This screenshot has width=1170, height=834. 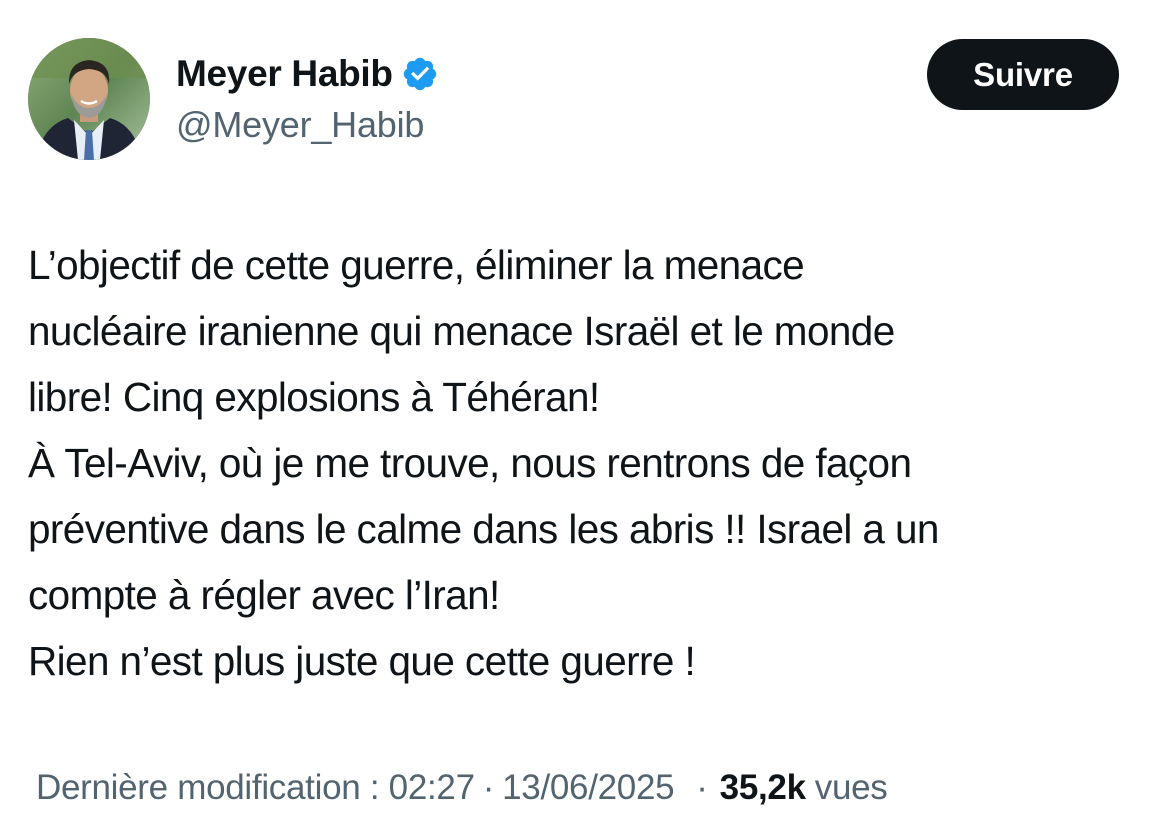 I want to click on author-info: Meyer Habib @Meyer_Habib, so click(x=307, y=99).